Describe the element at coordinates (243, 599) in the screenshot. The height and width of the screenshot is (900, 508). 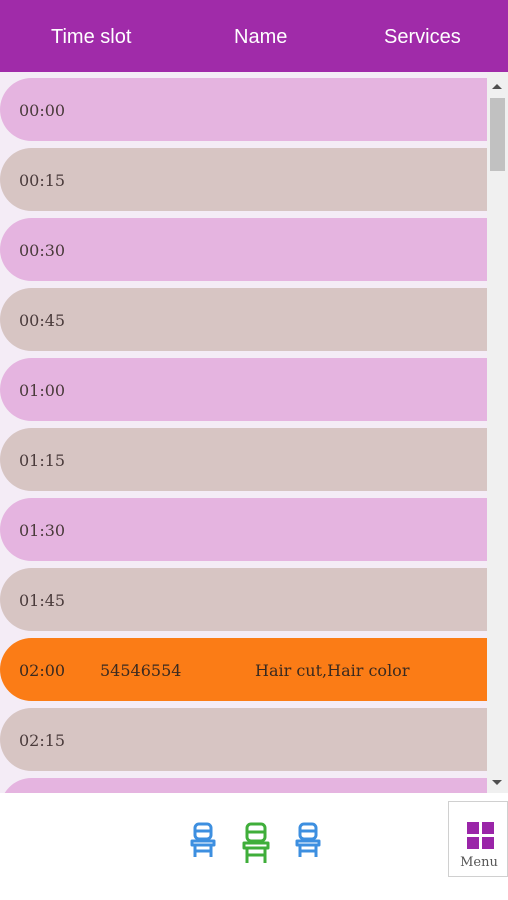
I see `time-slot-row: 01:45` at that location.